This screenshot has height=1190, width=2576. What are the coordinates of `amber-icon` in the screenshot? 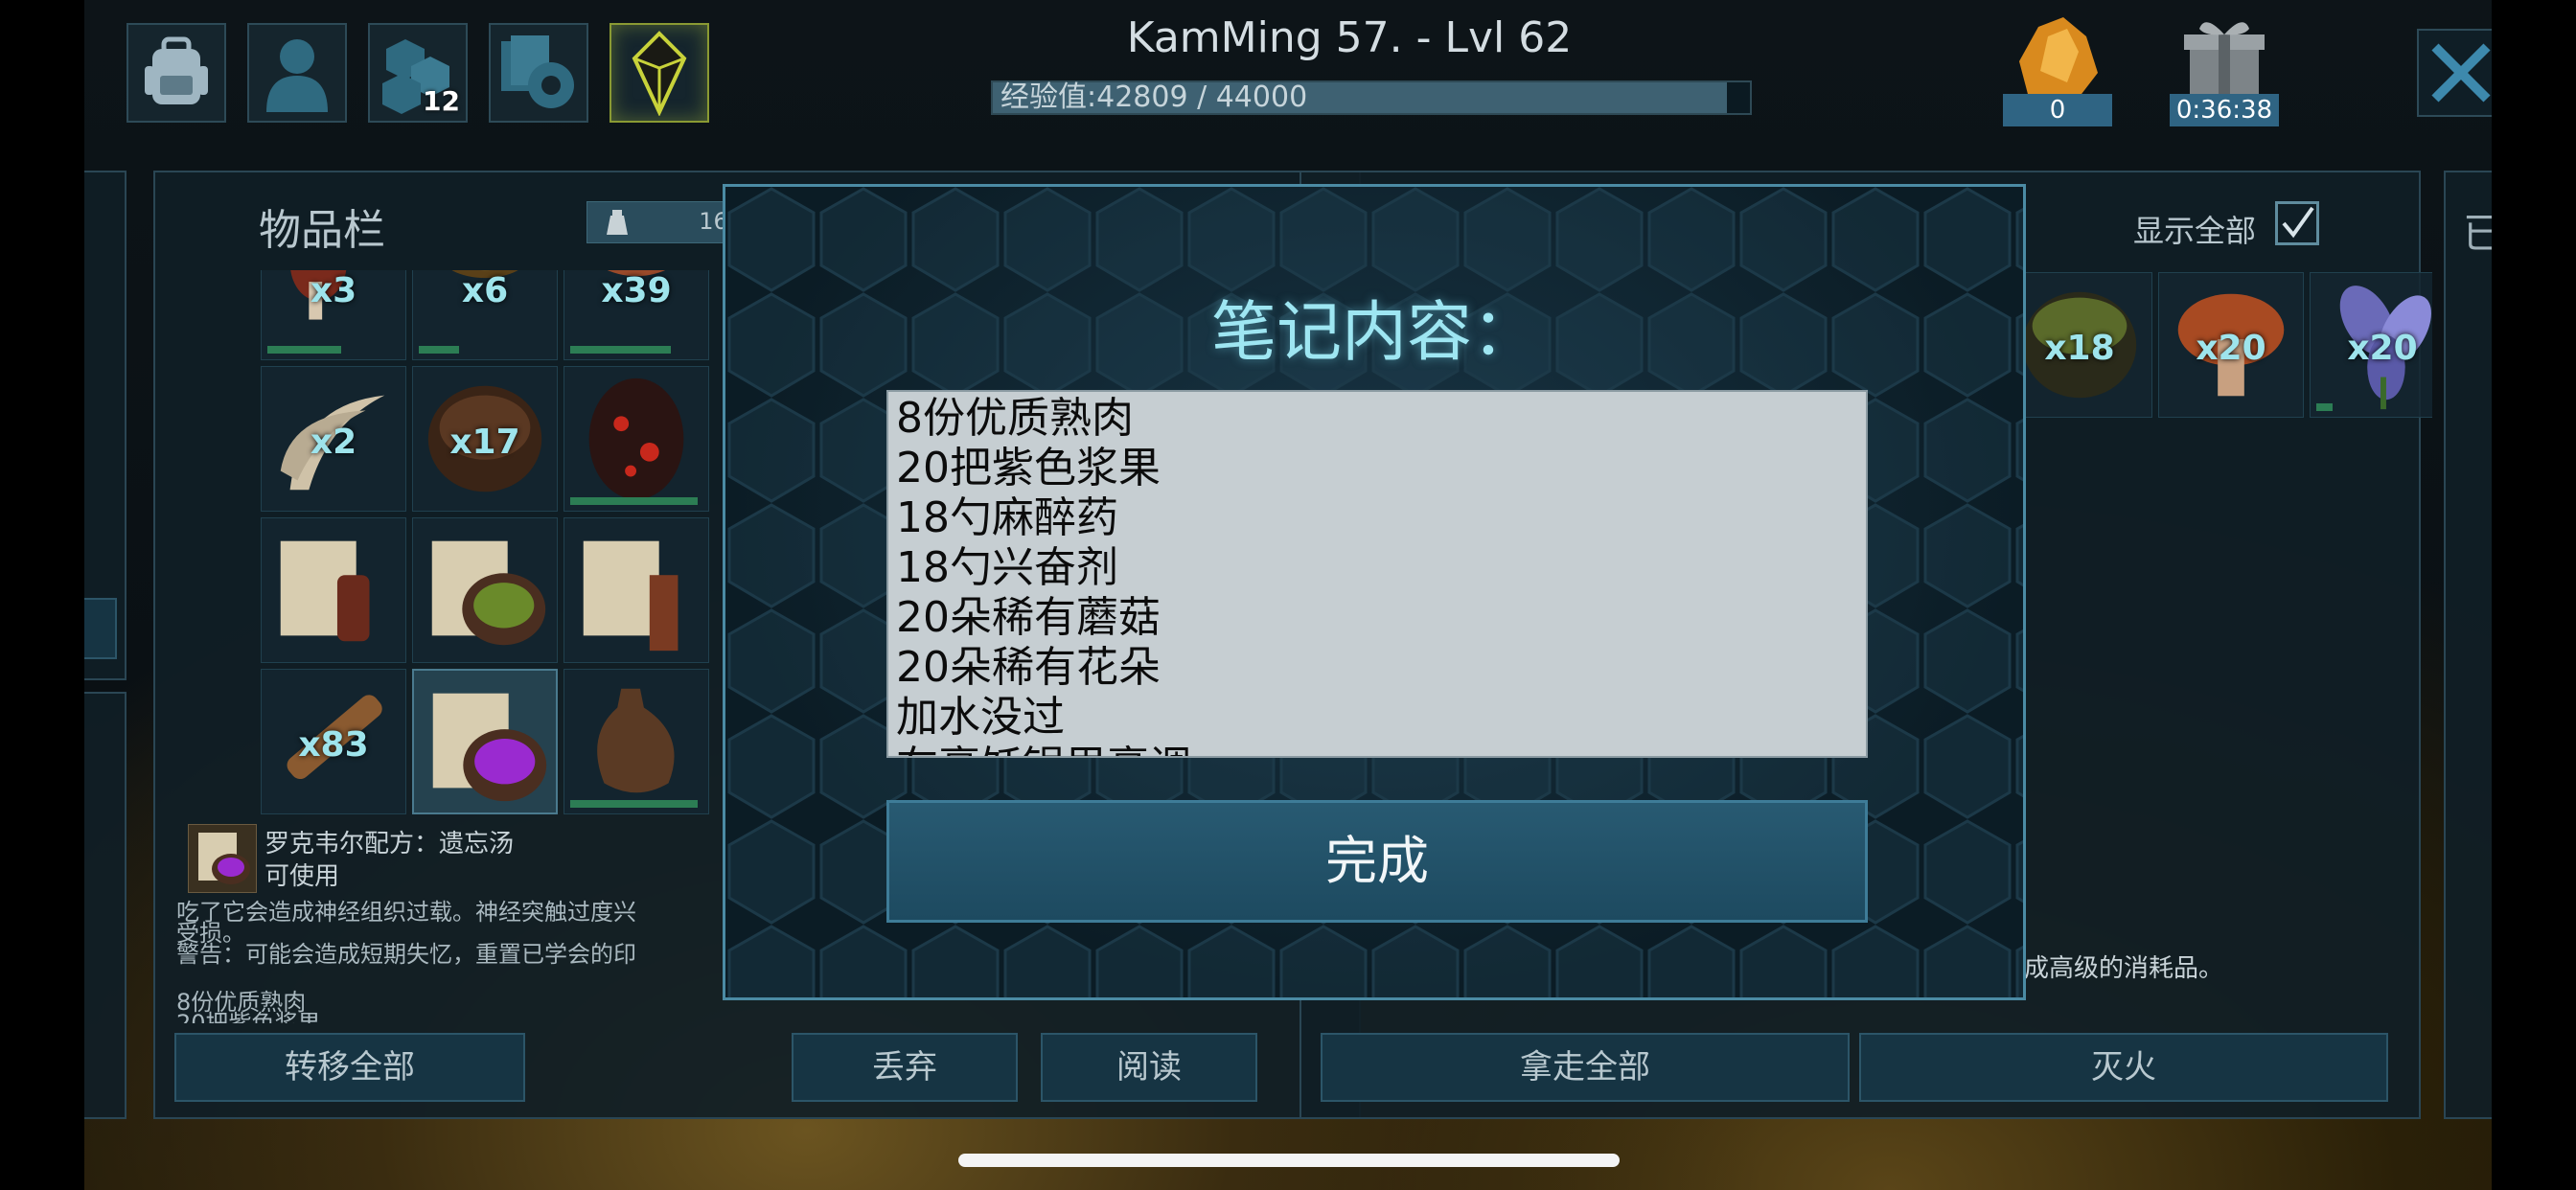 It's located at (2058, 58).